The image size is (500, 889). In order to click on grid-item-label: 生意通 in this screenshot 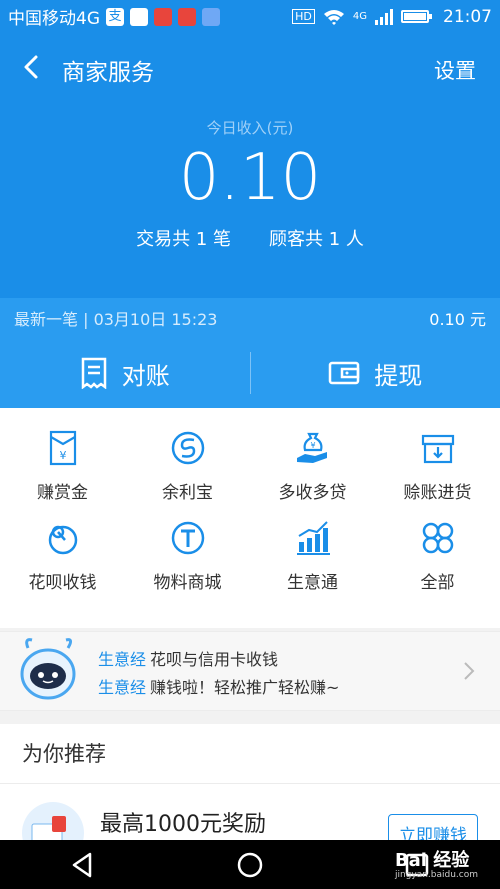, I will do `click(312, 583)`.